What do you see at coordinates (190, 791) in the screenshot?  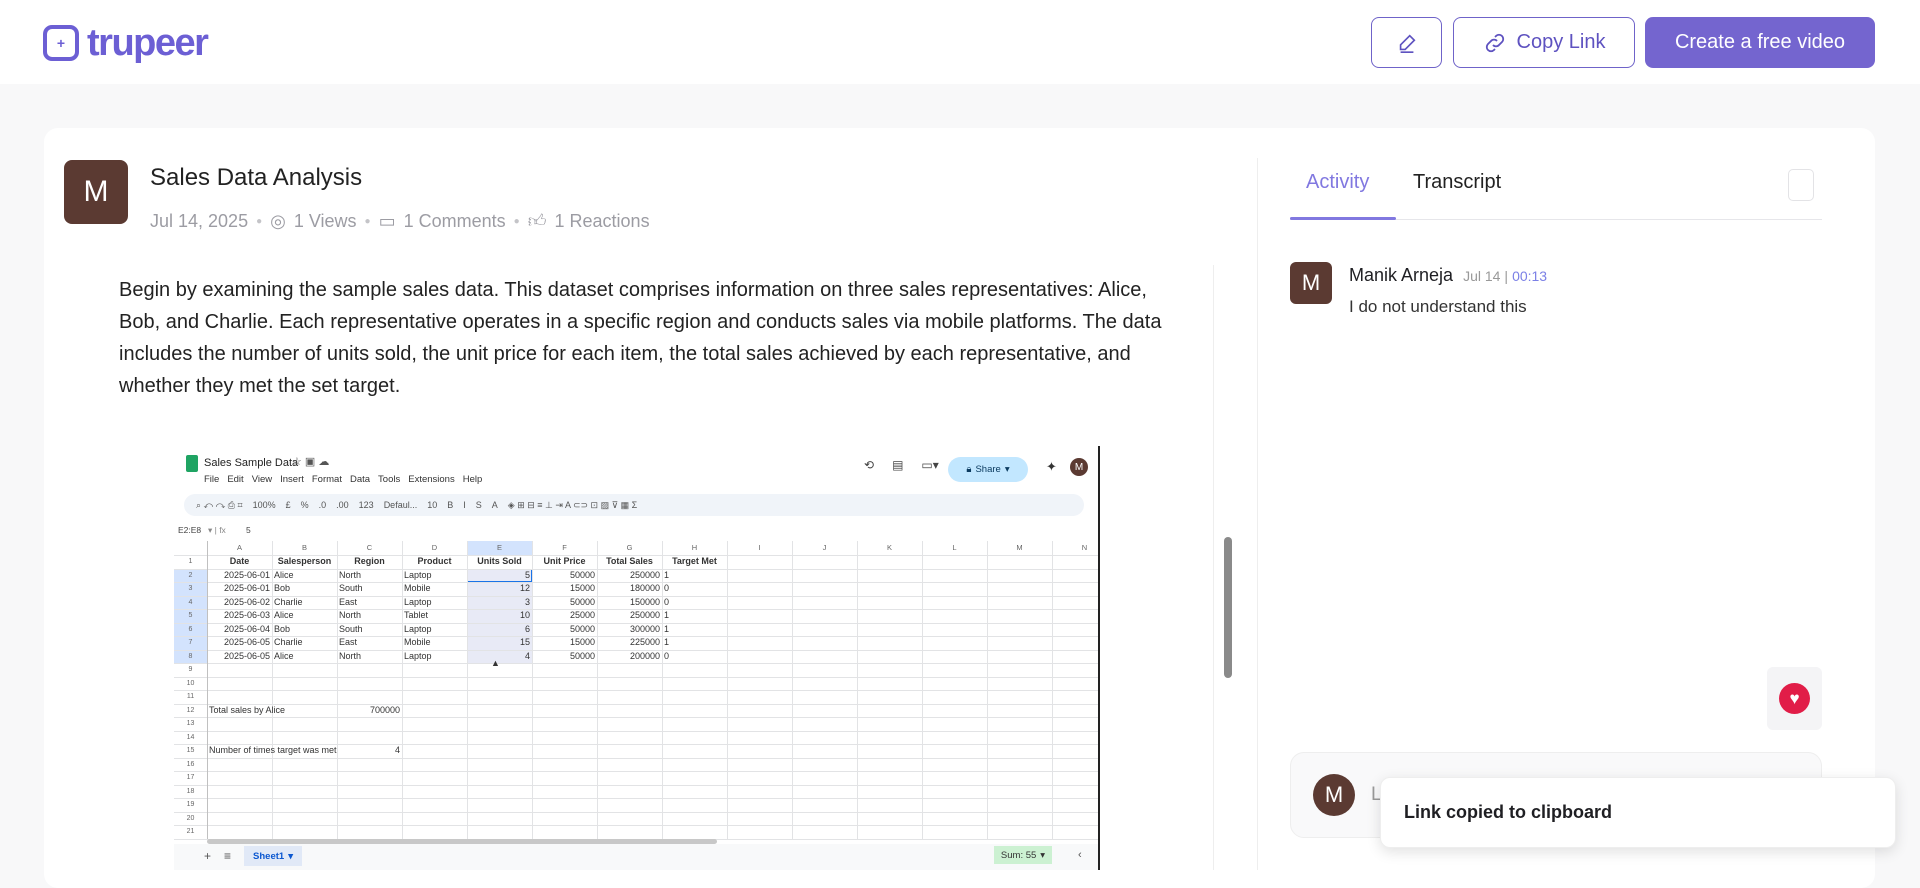 I see `row-header: 18` at bounding box center [190, 791].